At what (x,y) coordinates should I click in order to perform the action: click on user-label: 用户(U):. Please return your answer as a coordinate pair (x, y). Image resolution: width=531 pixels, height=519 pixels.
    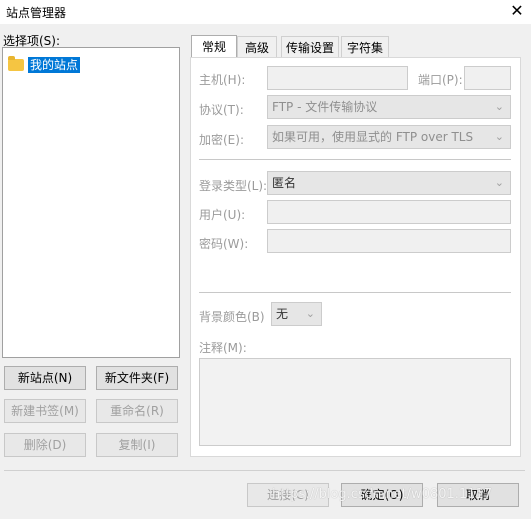
    Looking at the image, I should click on (222, 215).